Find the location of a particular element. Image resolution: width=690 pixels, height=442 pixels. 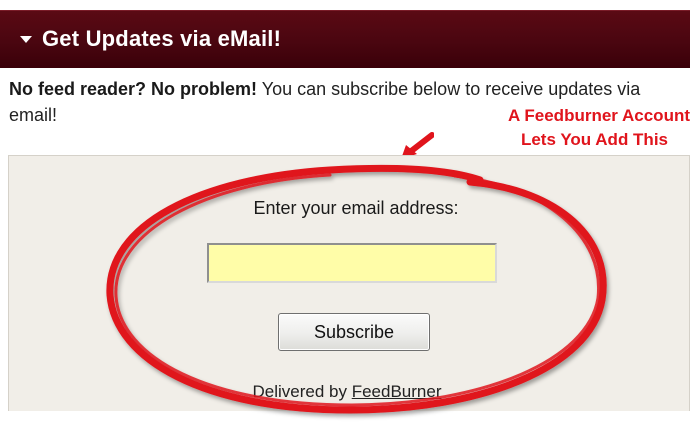

subscribe-button: Subscribe is located at coordinates (354, 332).